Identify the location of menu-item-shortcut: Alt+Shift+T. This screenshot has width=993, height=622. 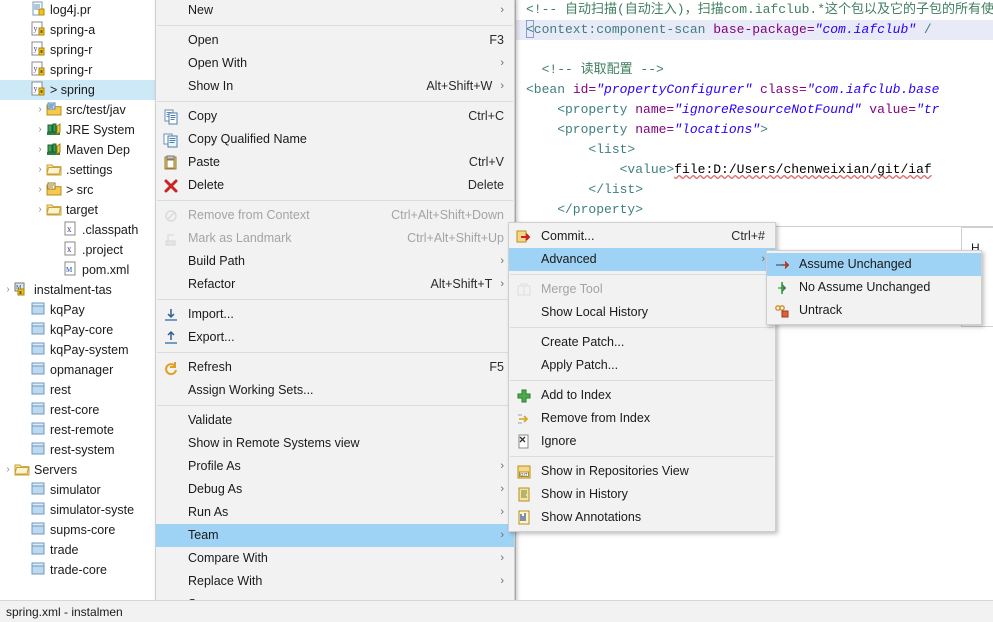
(461, 284).